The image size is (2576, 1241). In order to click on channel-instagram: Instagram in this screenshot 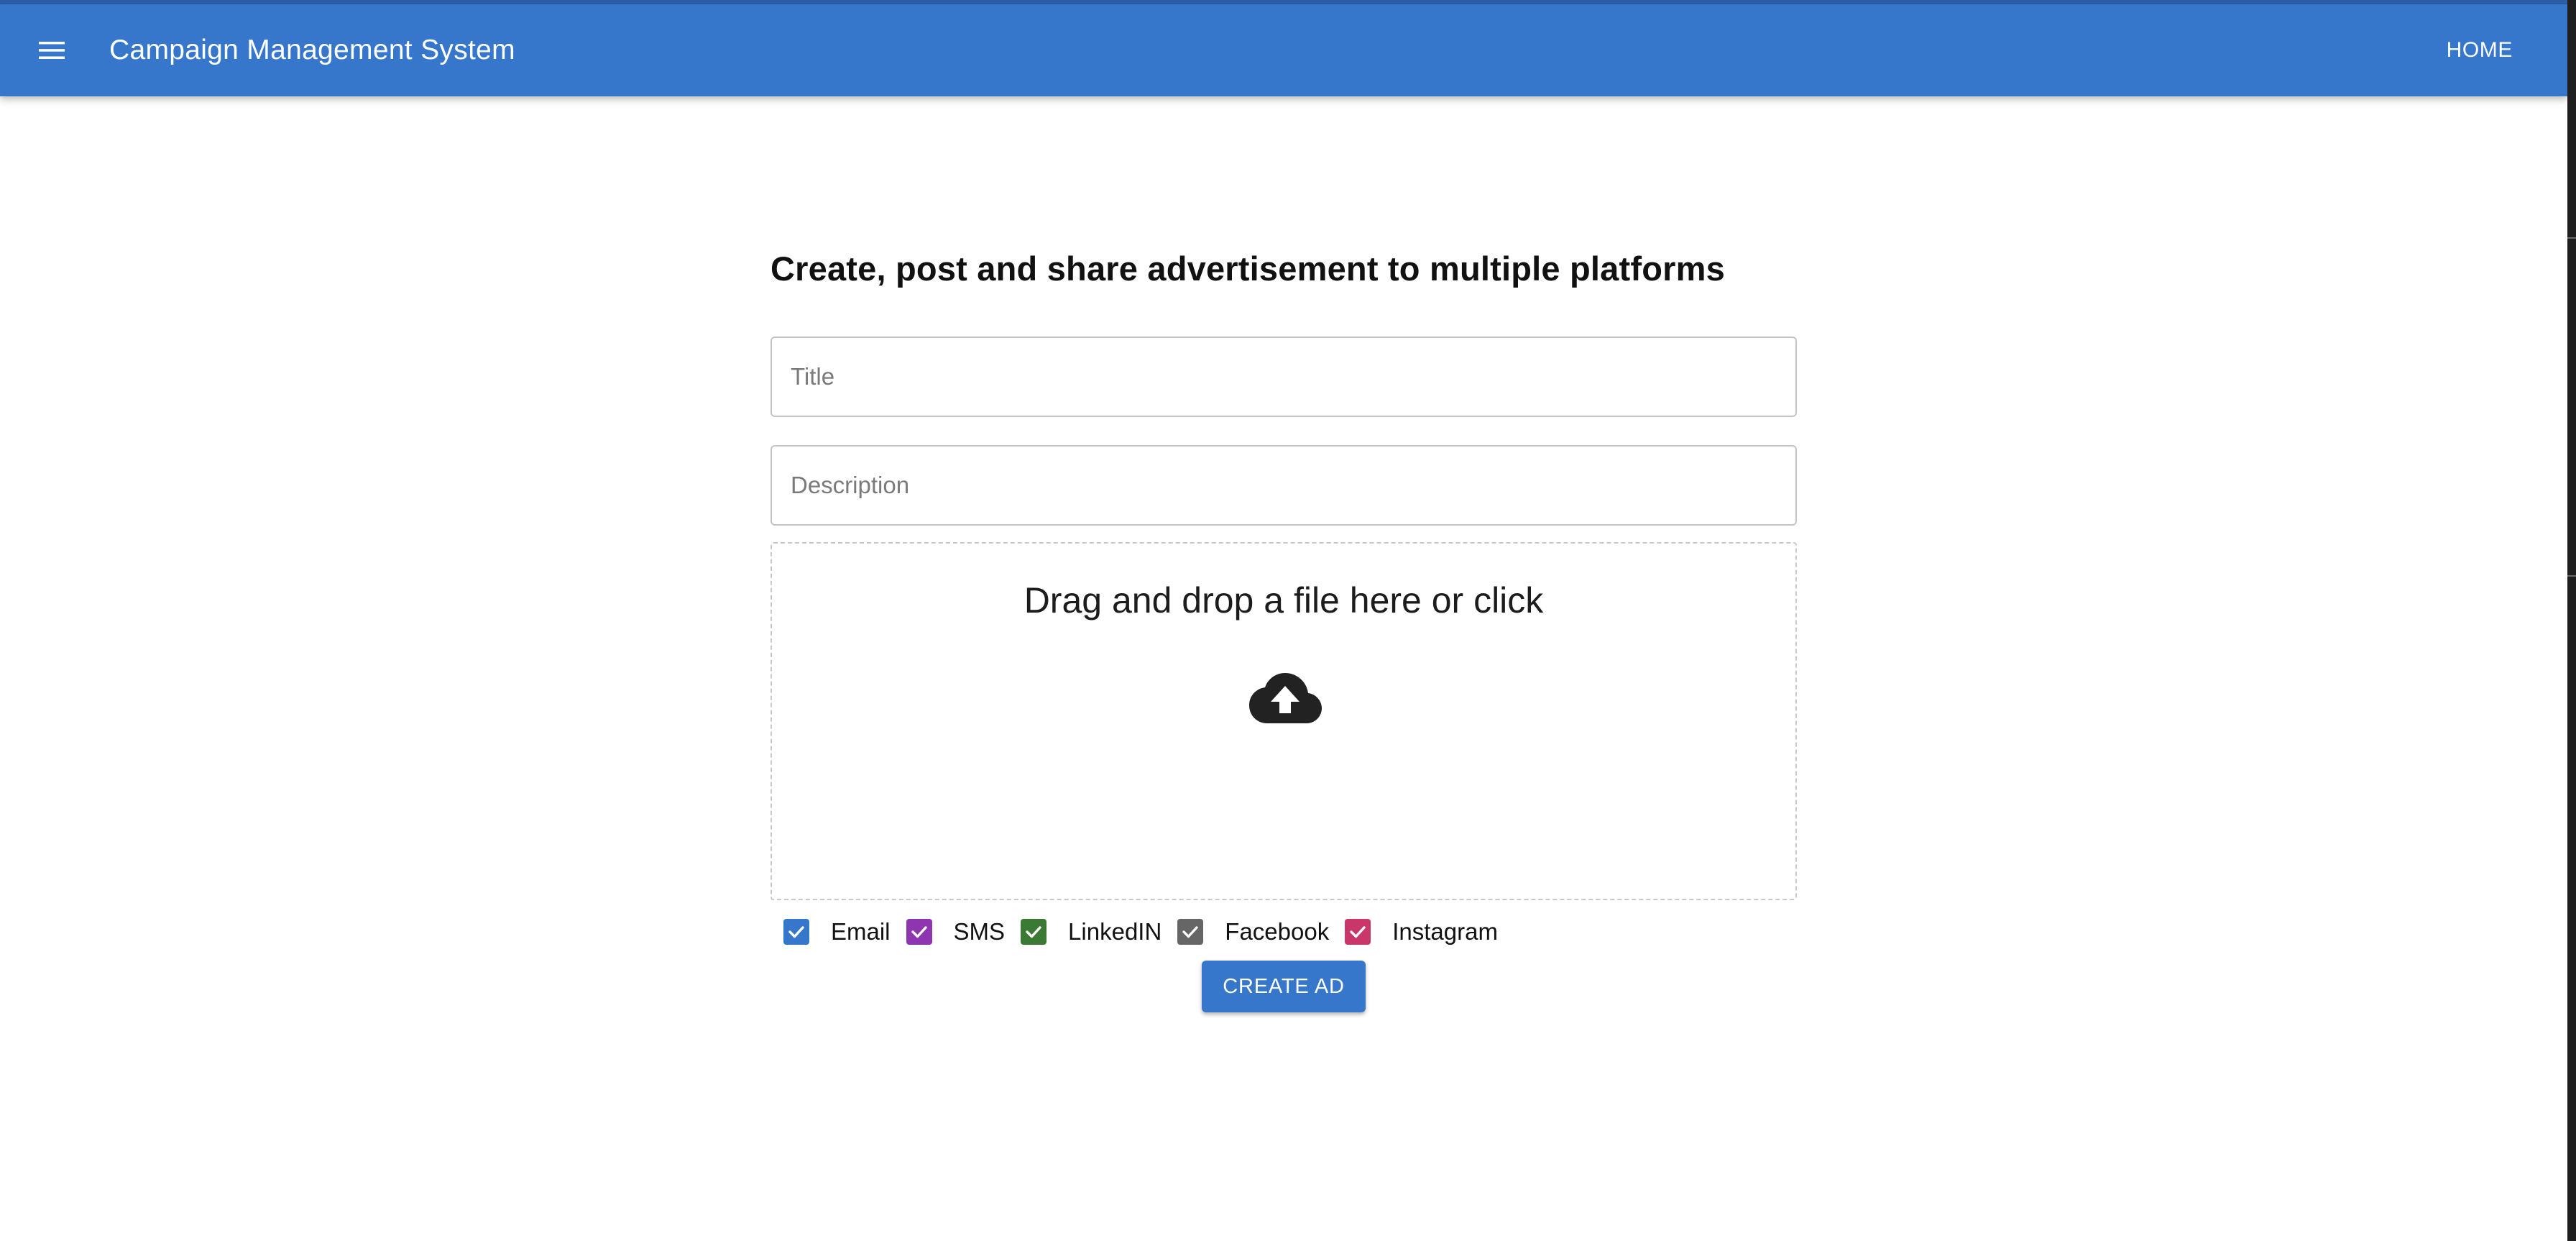, I will do `click(1429, 931)`.